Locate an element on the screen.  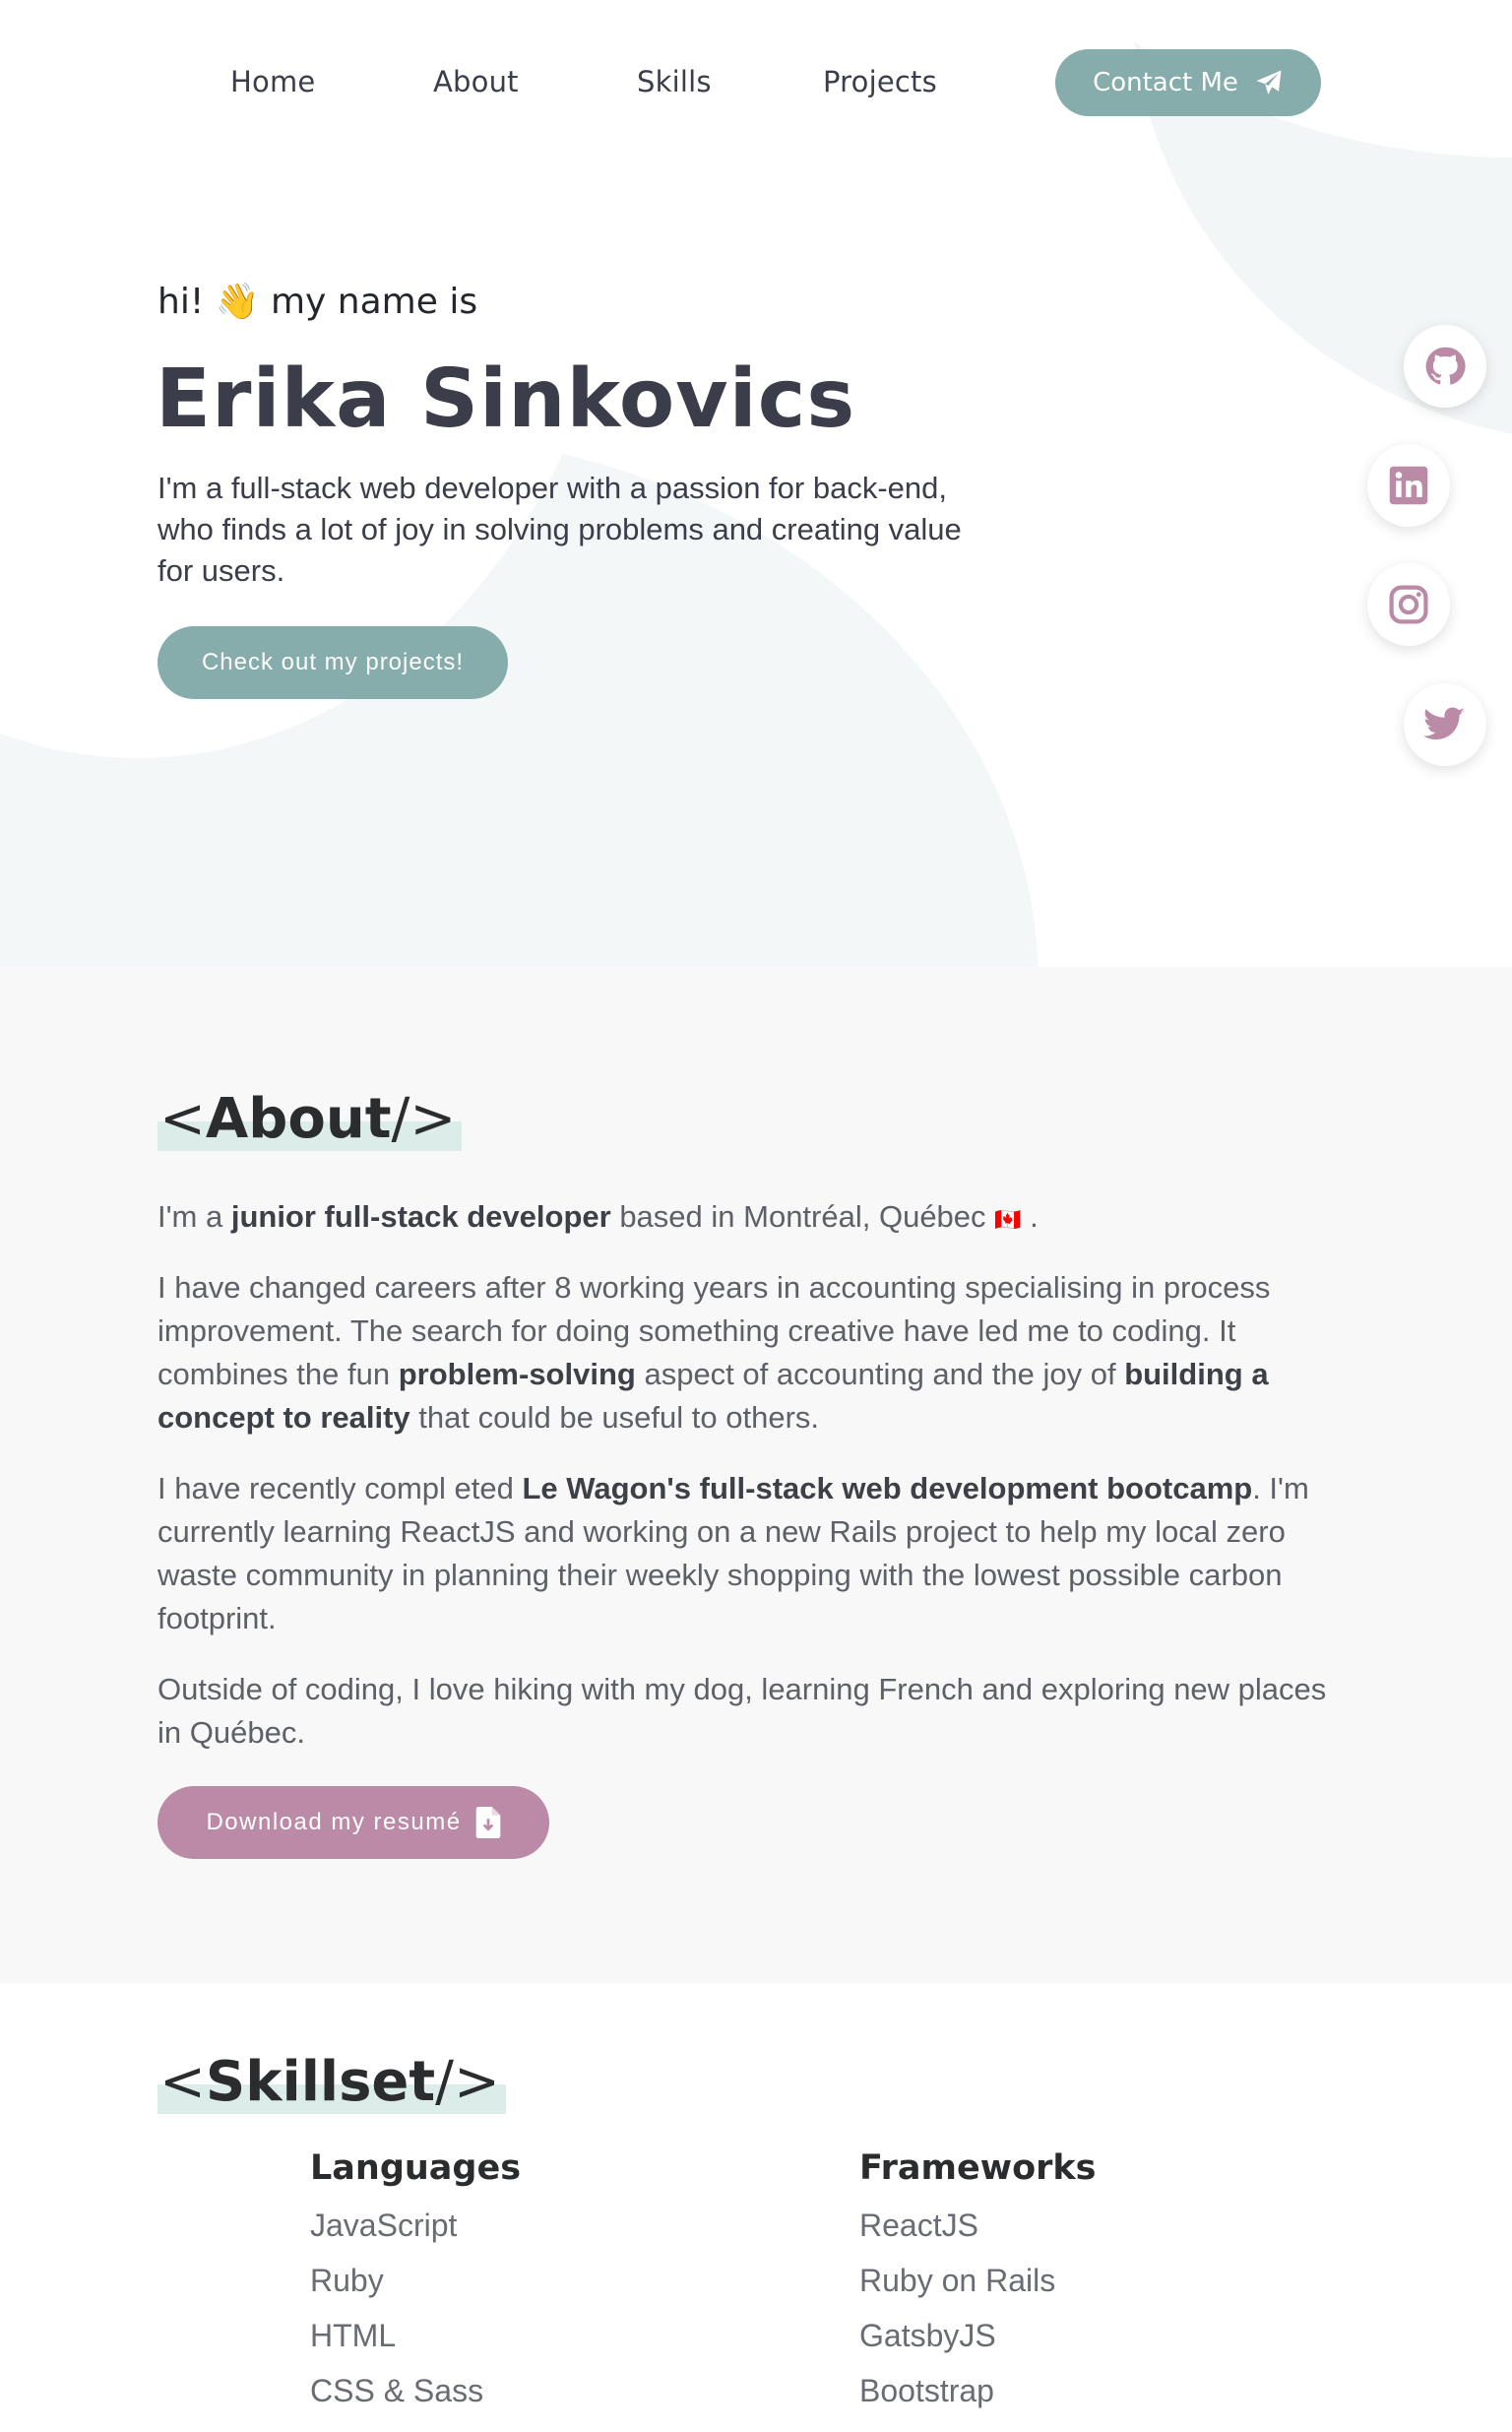
linkedin-link is located at coordinates (1408, 485).